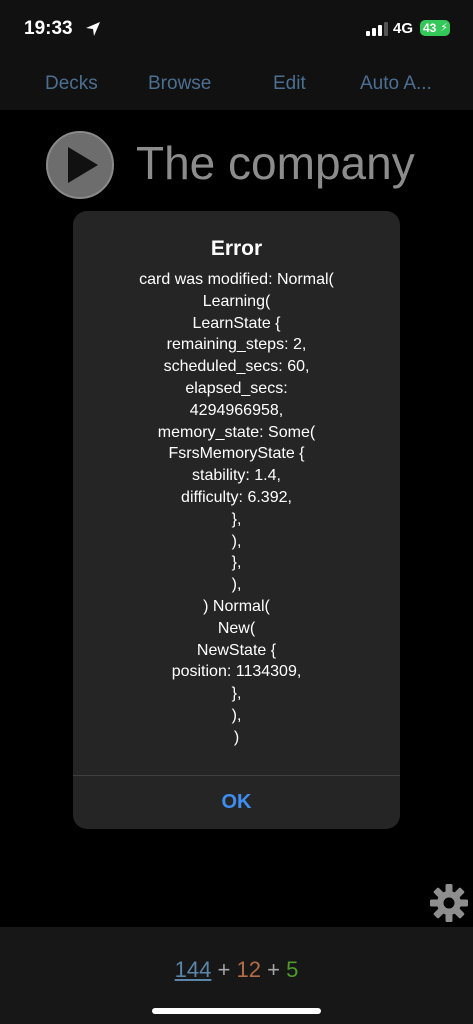 The width and height of the screenshot is (473, 1024). What do you see at coordinates (236, 279) in the screenshot?
I see `alert-message-line: card was modified: Normal(` at bounding box center [236, 279].